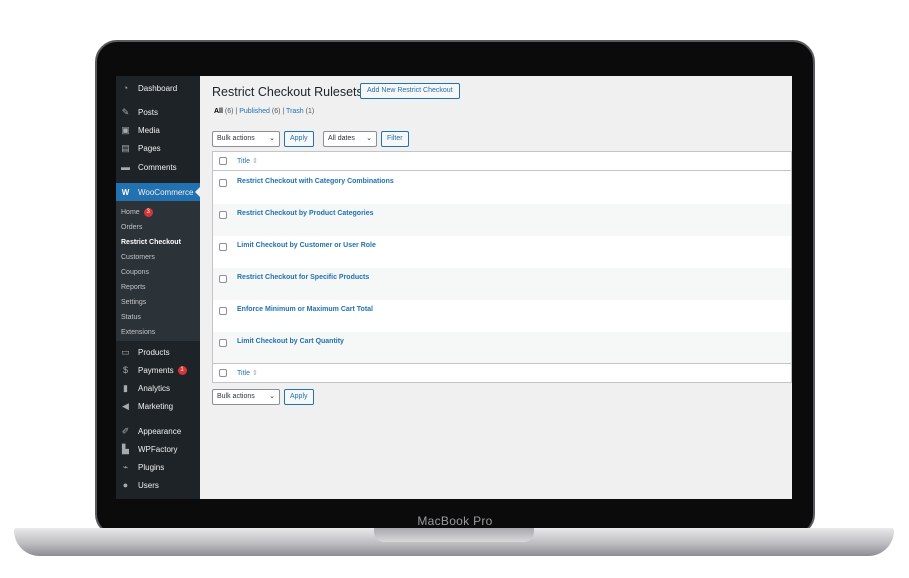 The height and width of the screenshot is (578, 909). Describe the element at coordinates (125, 147) in the screenshot. I see `pages-icon: ▤` at that location.